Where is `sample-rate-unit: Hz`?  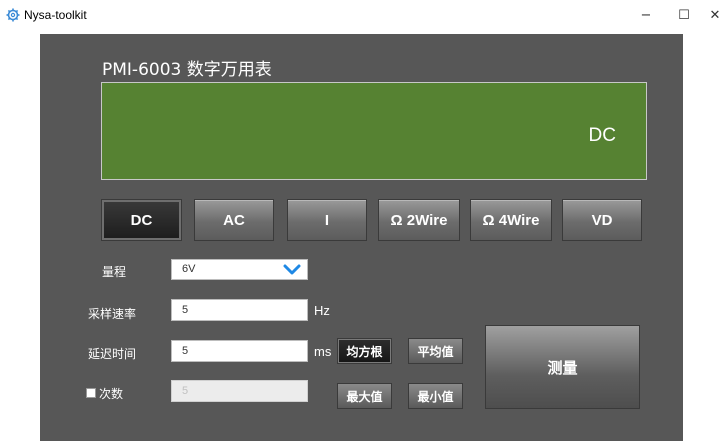
sample-rate-unit: Hz is located at coordinates (322, 310).